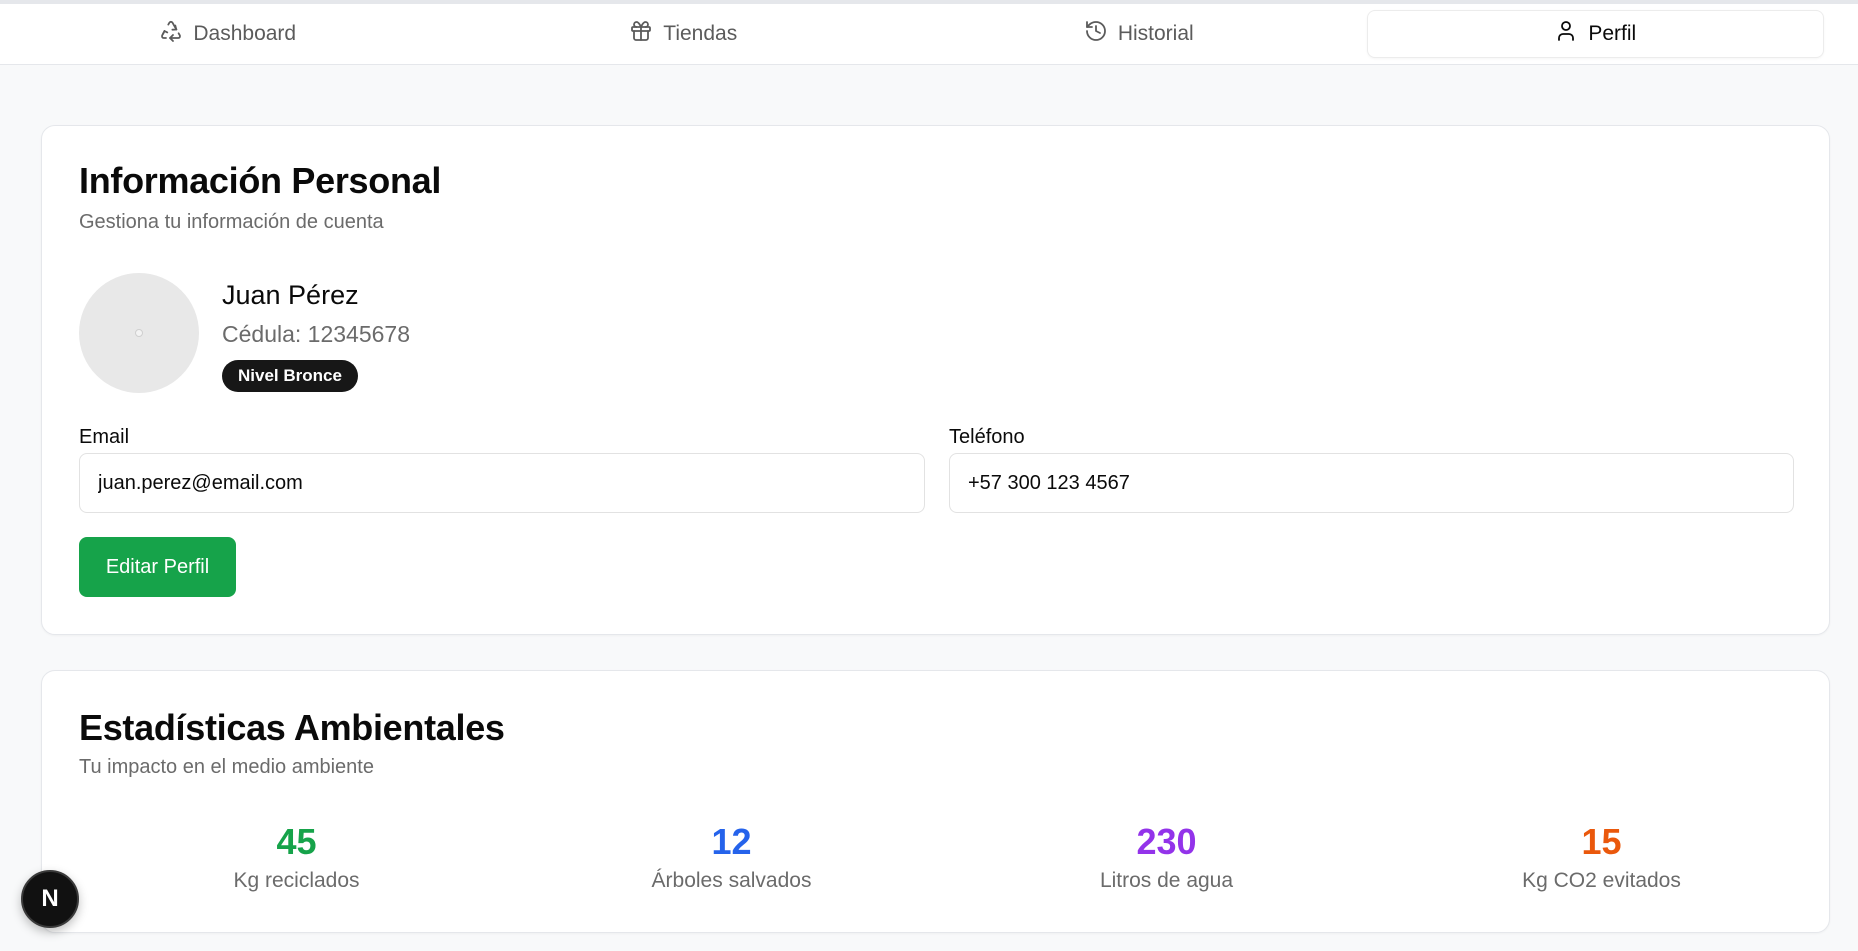 The width and height of the screenshot is (1858, 951). Describe the element at coordinates (1166, 841) in the screenshot. I see `stat-value: 230` at that location.